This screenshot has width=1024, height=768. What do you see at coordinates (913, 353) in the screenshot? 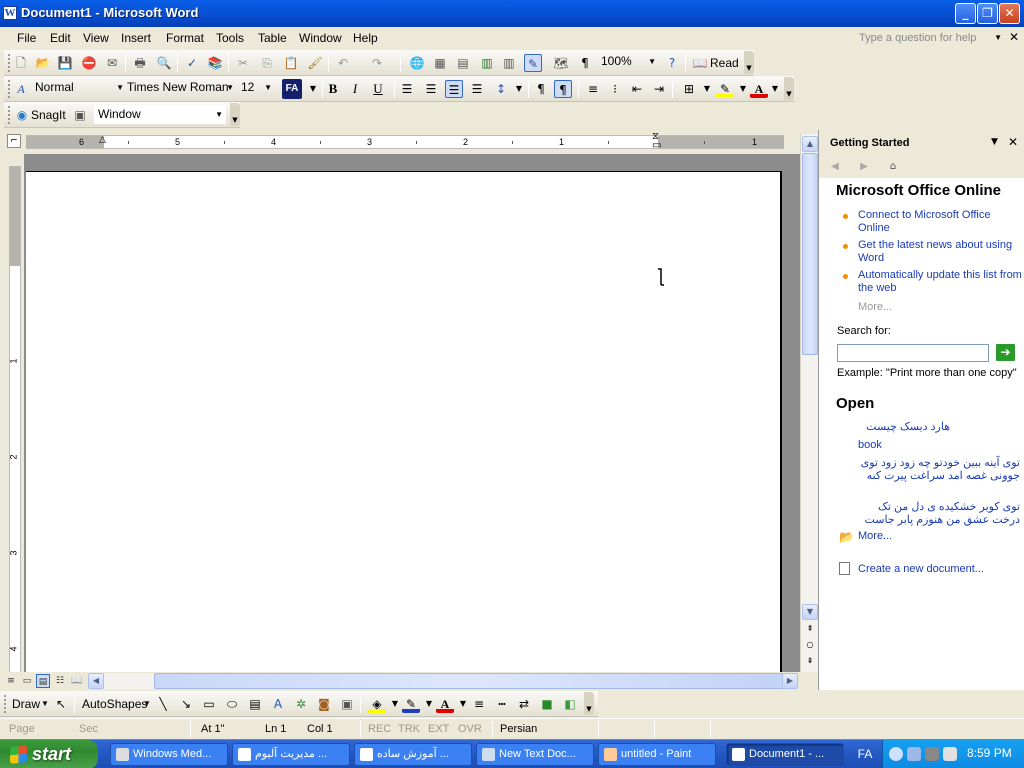
I see `search-input` at bounding box center [913, 353].